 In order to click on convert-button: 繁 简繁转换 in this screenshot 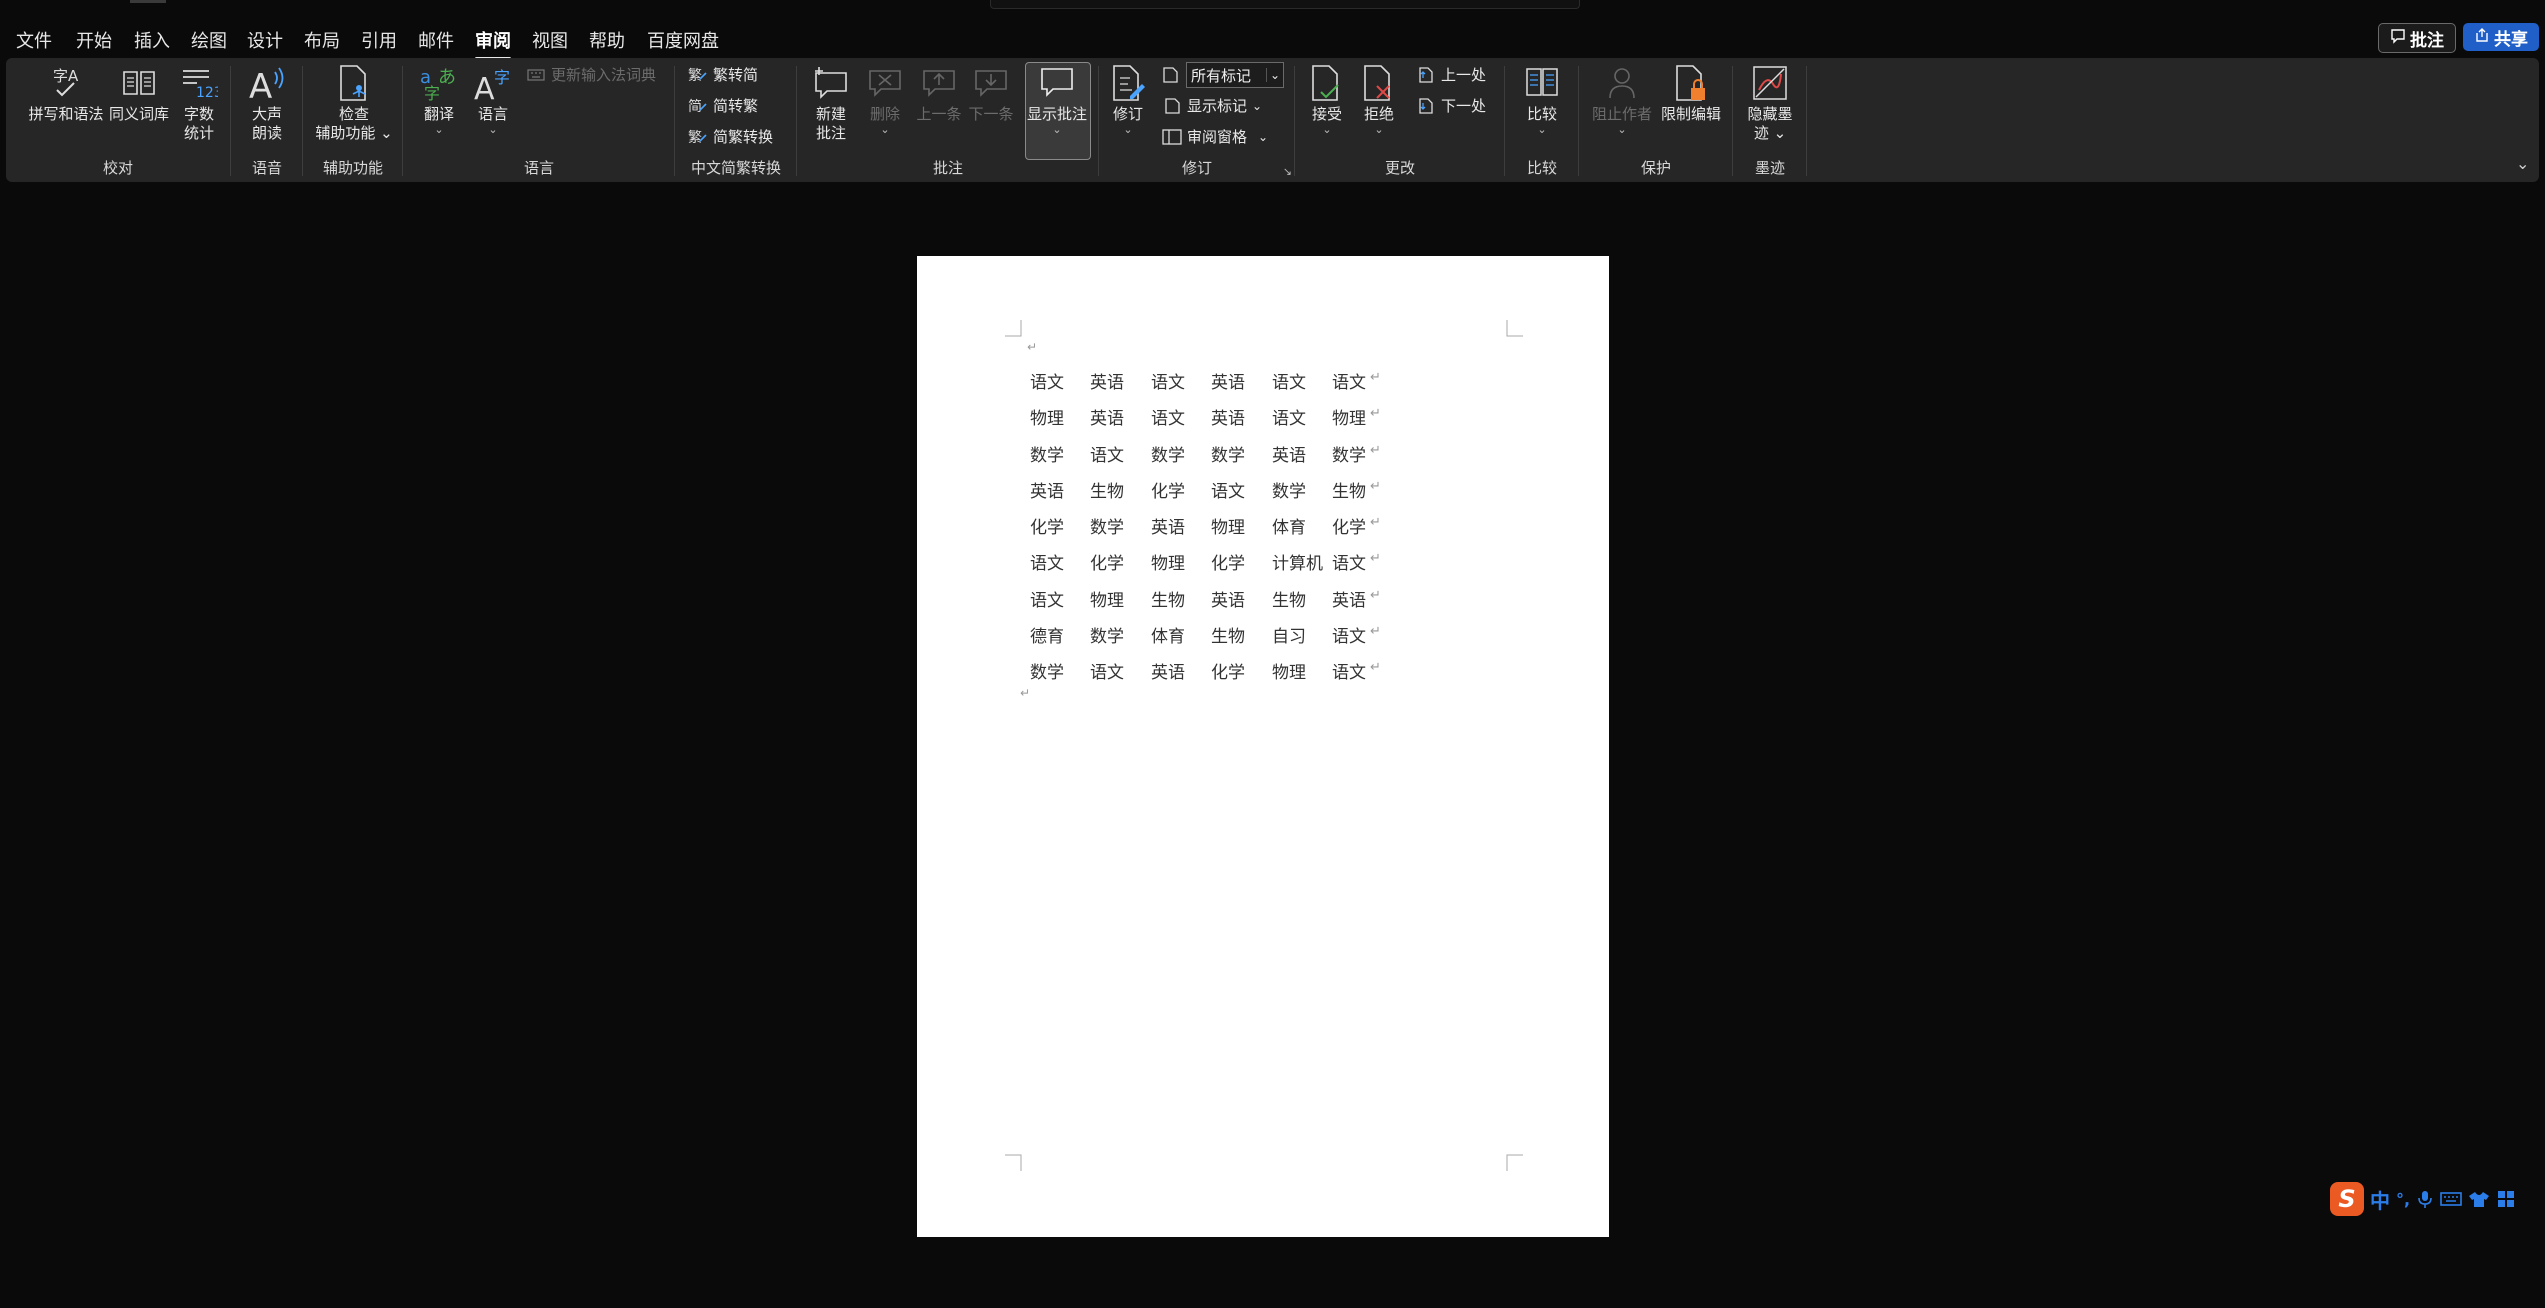, I will do `click(730, 136)`.